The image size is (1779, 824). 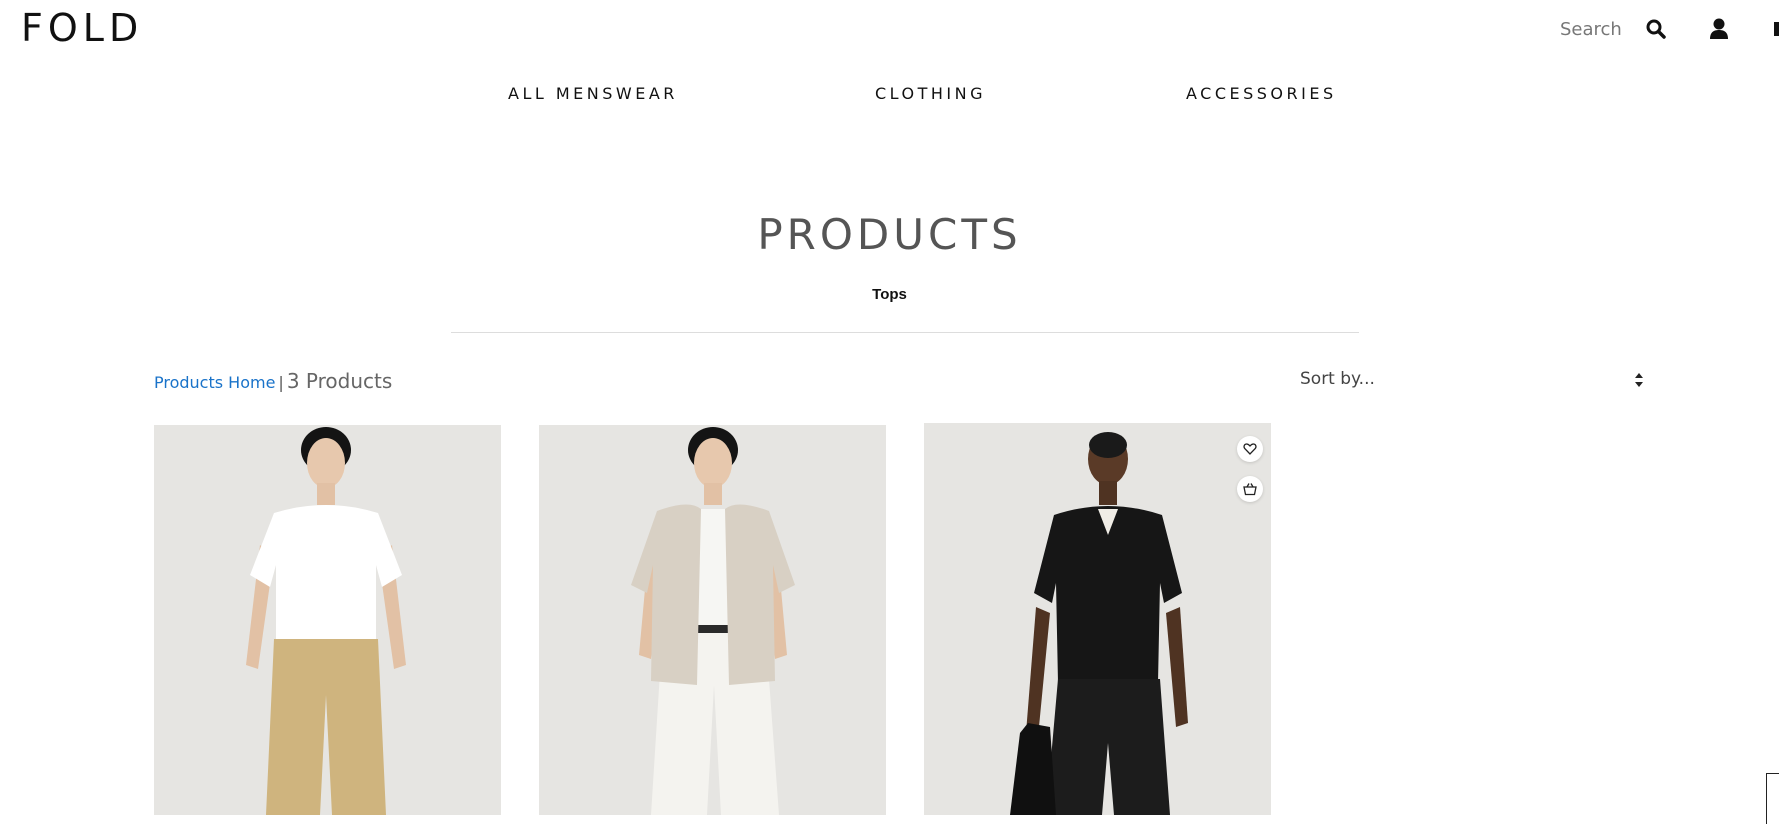 I want to click on main-nav: ALL MENSWEAR CLOTHING ACCESSORIES, so click(x=889, y=96).